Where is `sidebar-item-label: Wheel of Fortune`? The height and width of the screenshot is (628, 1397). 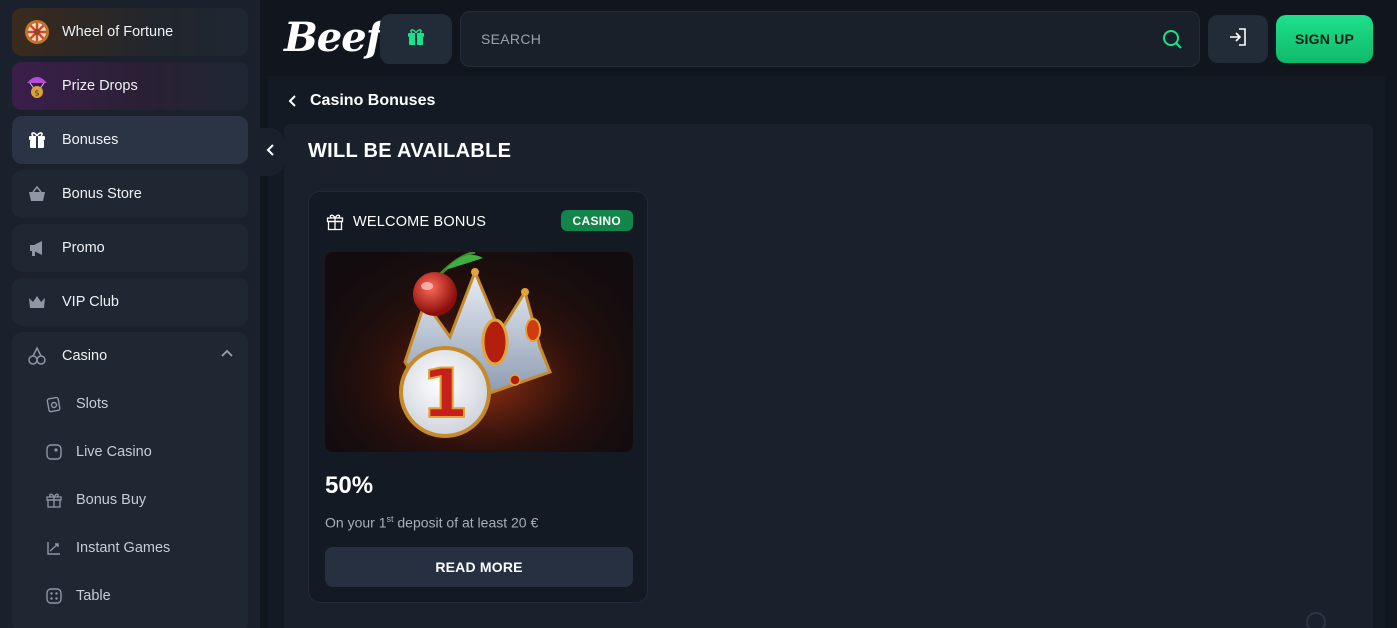 sidebar-item-label: Wheel of Fortune is located at coordinates (118, 32).